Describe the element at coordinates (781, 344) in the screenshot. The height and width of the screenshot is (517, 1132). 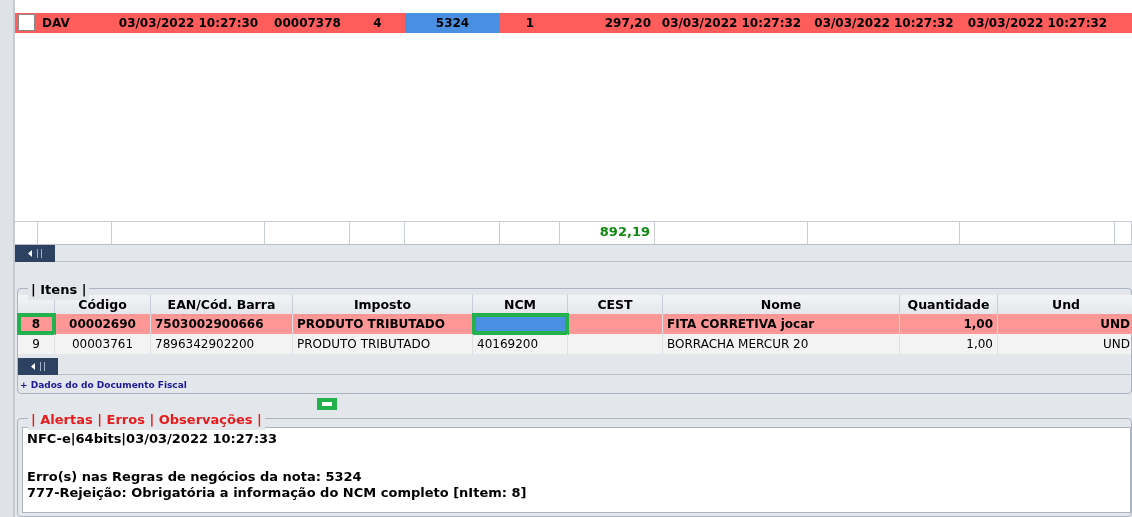
I see `table-cell: BORRACHA MERCUR 20` at that location.